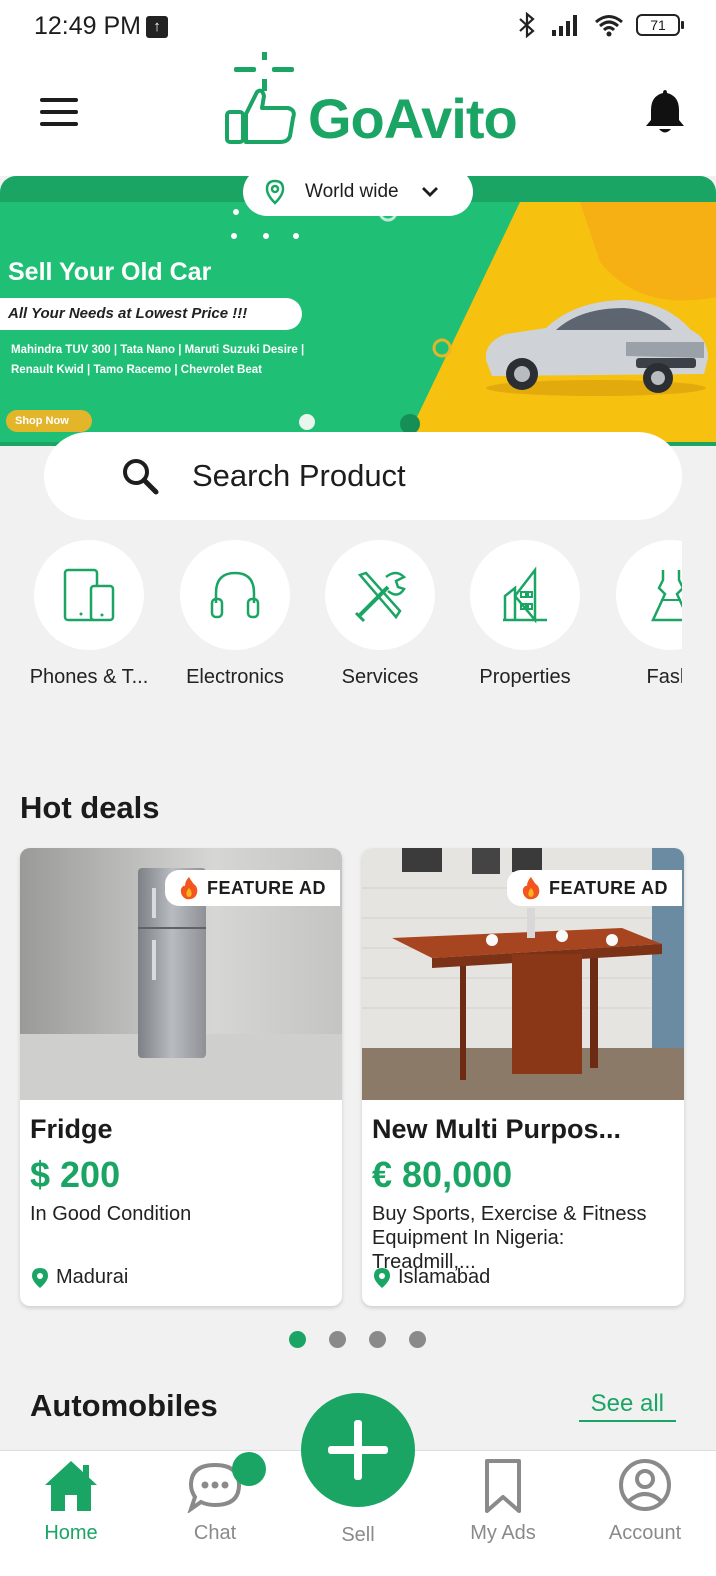 Image resolution: width=716 pixels, height=1576 pixels. I want to click on product-location: Islamabad, so click(432, 1277).